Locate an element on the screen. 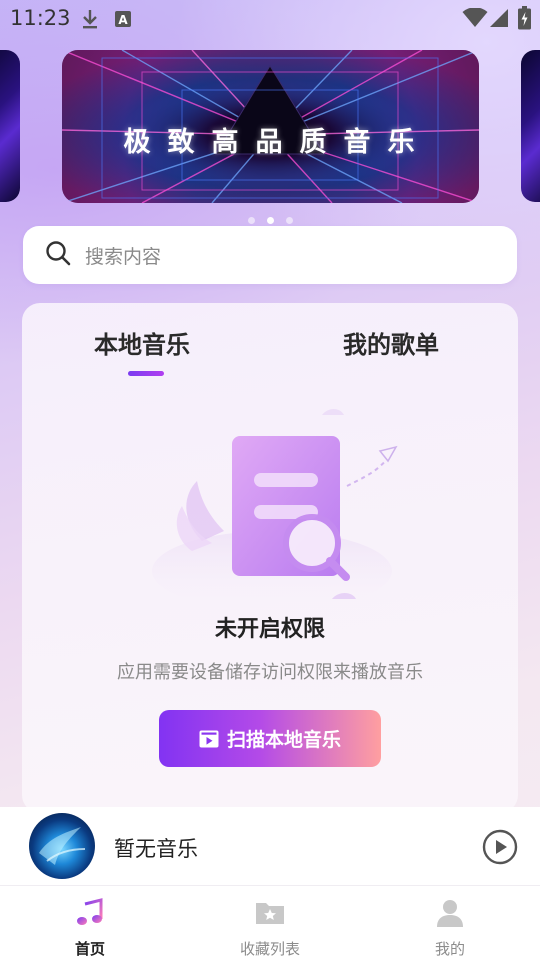 This screenshot has width=540, height=960. wifi-icon is located at coordinates (475, 19).